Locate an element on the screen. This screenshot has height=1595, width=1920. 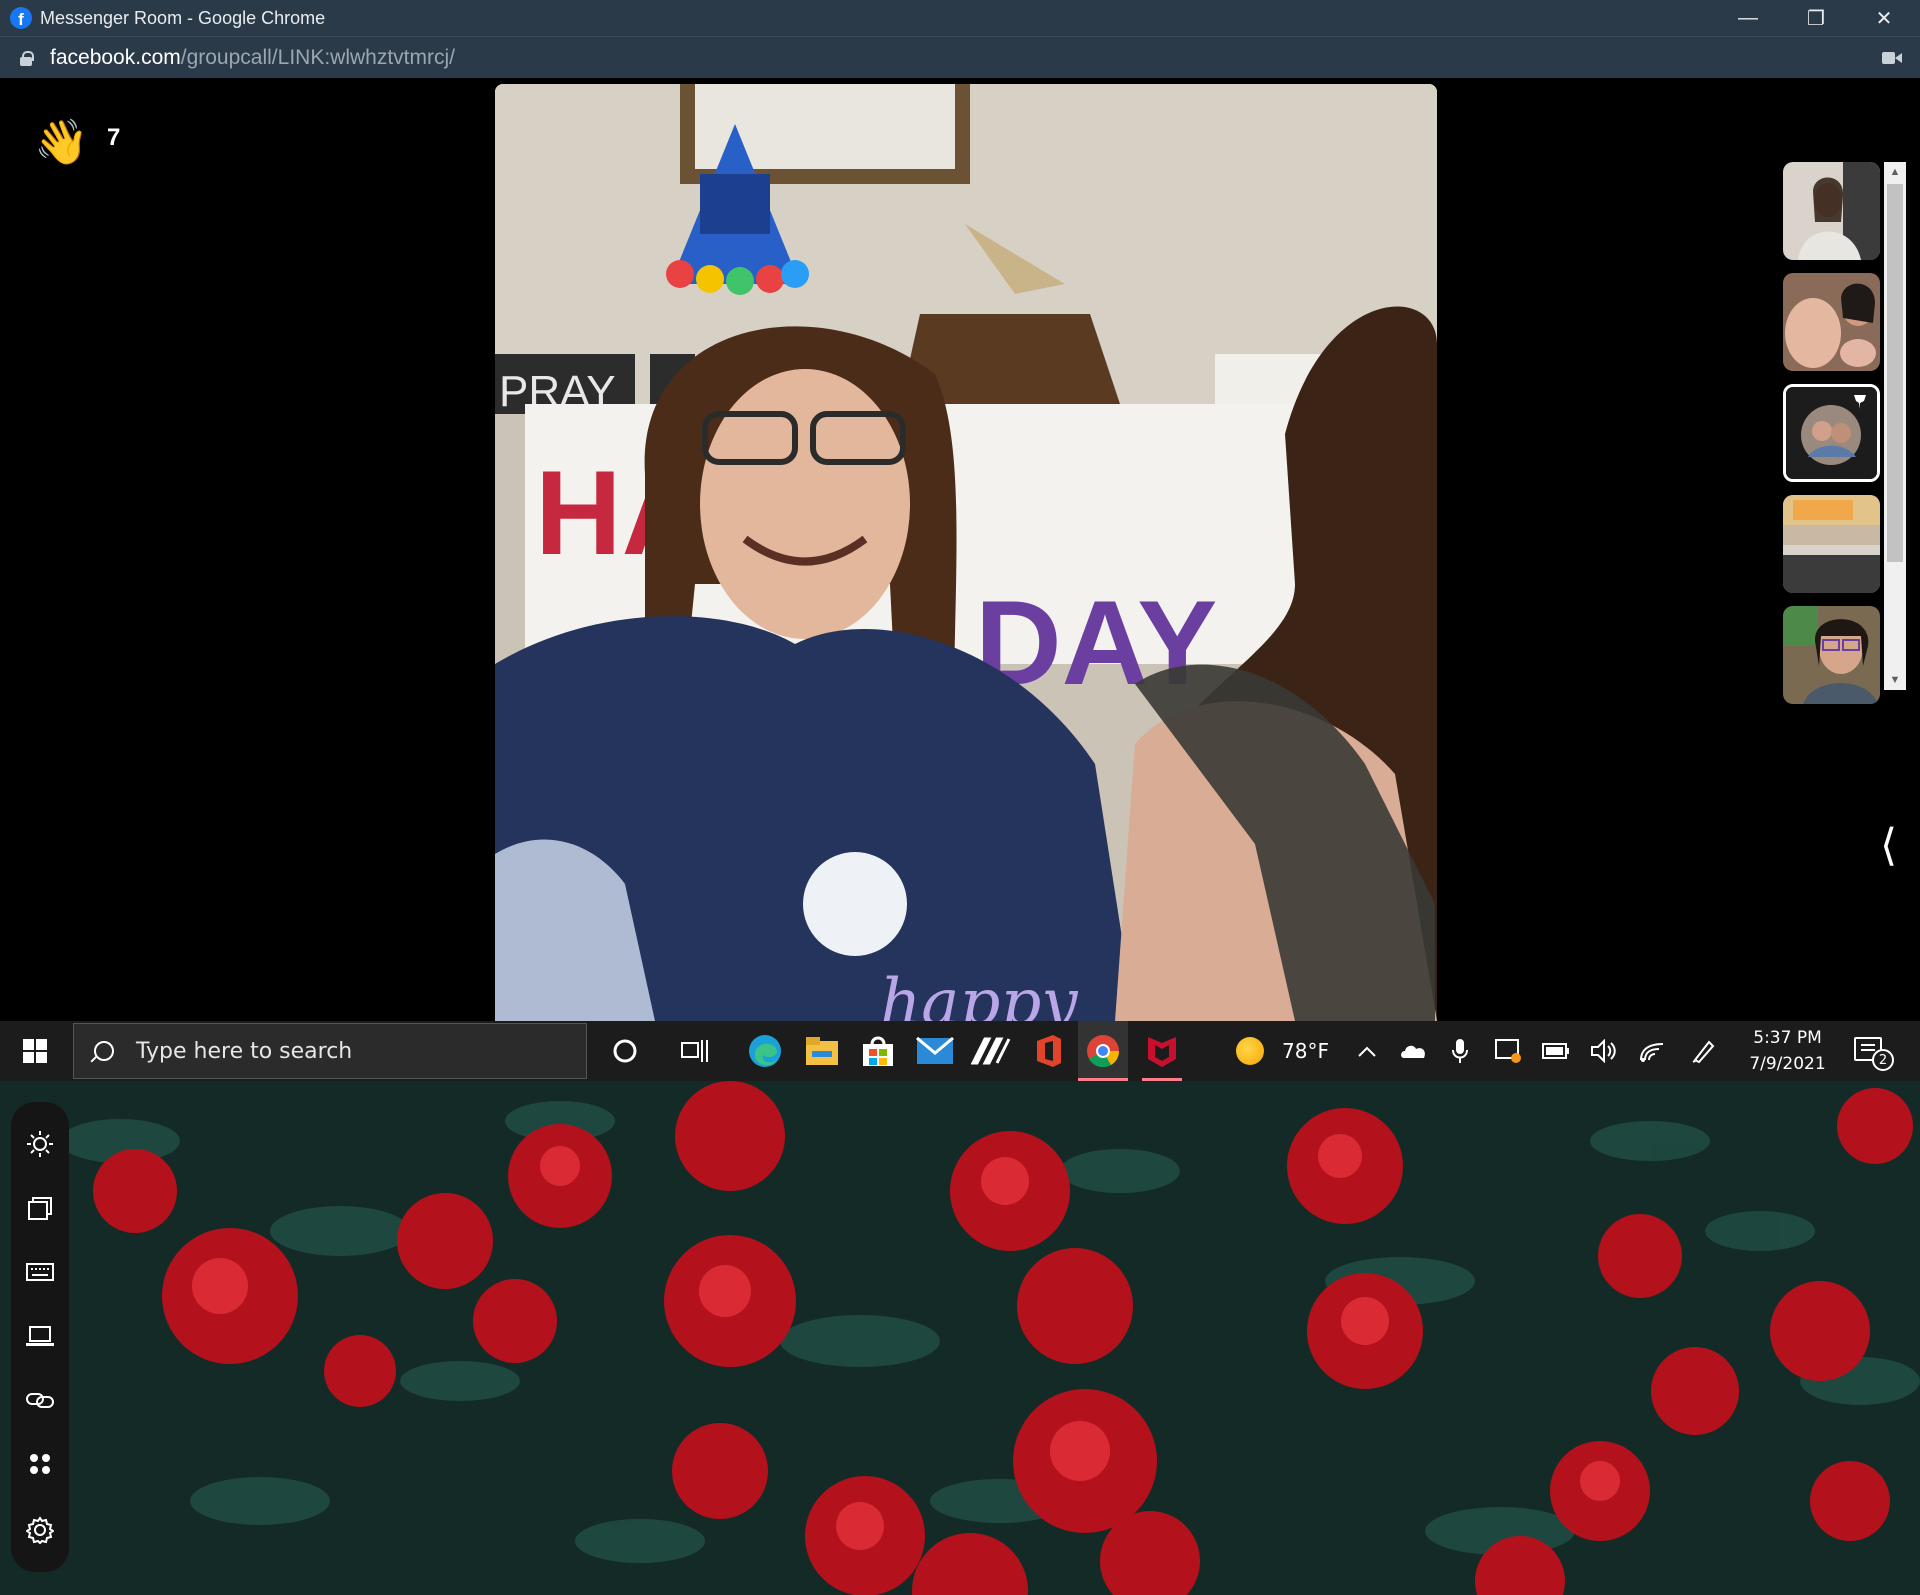
scroll-up-icon: ▲ is located at coordinates (1895, 172).